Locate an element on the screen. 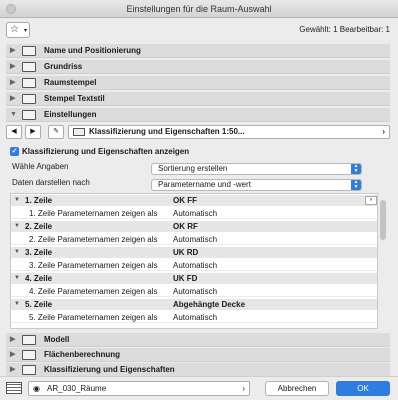  table-cell-name: 2. Zeile is located at coordinates (39, 226).